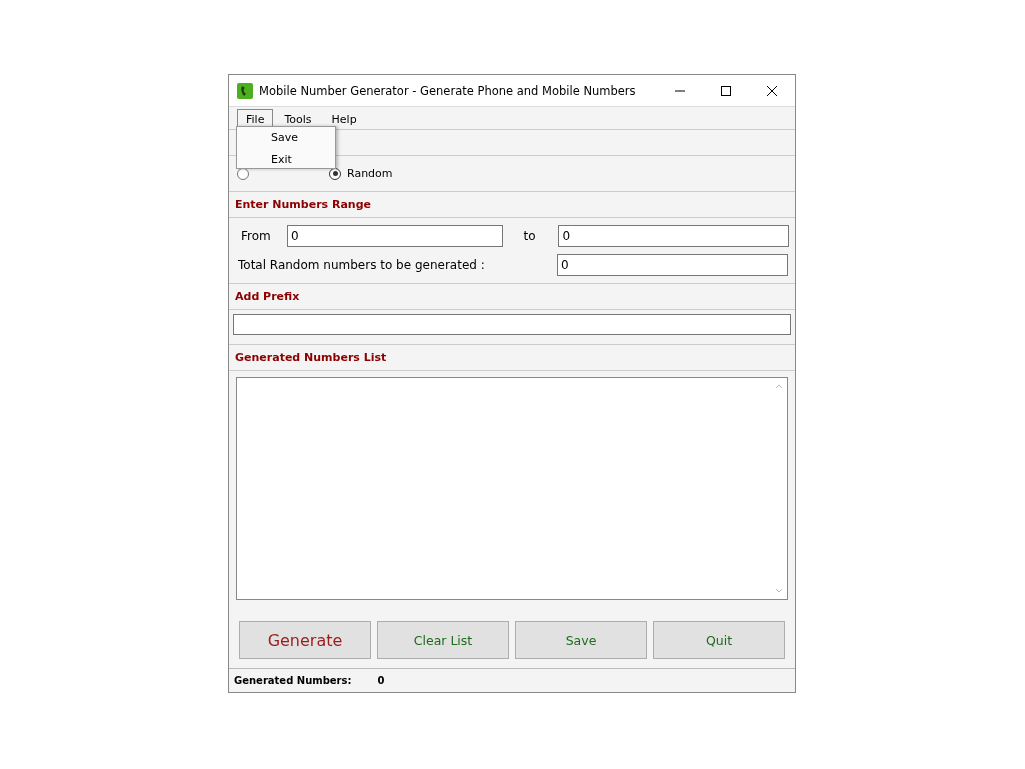 This screenshot has width=1025, height=769. What do you see at coordinates (267, 296) in the screenshot?
I see `section-title: Add Prefix` at bounding box center [267, 296].